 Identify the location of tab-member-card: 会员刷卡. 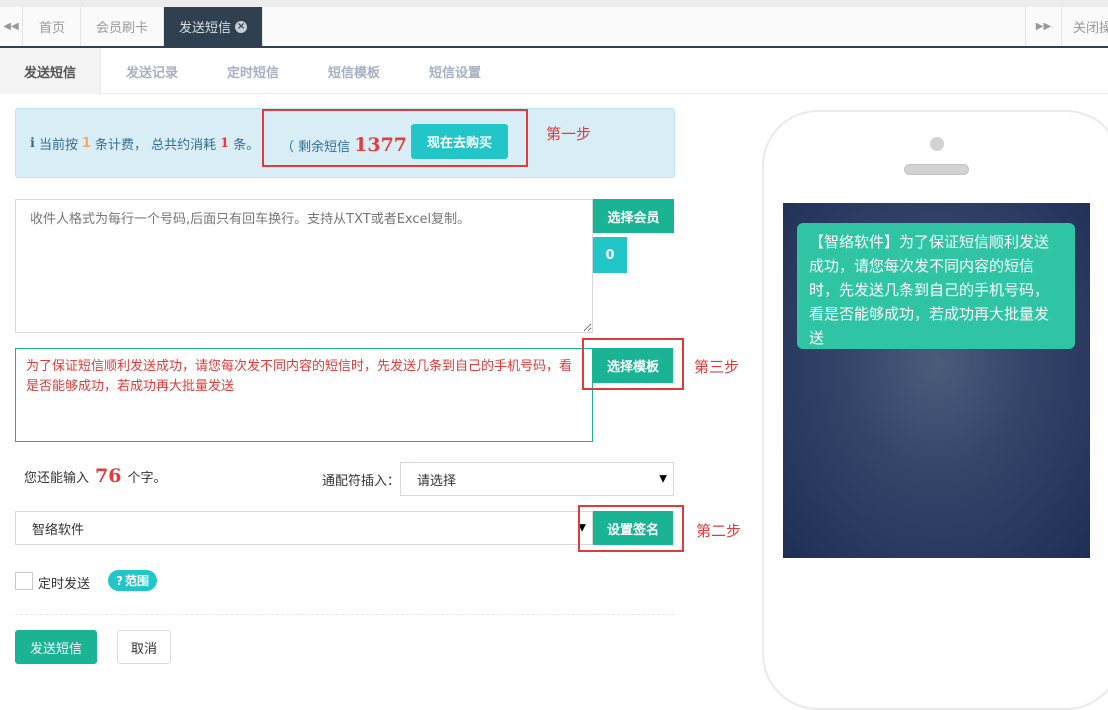
(123, 26).